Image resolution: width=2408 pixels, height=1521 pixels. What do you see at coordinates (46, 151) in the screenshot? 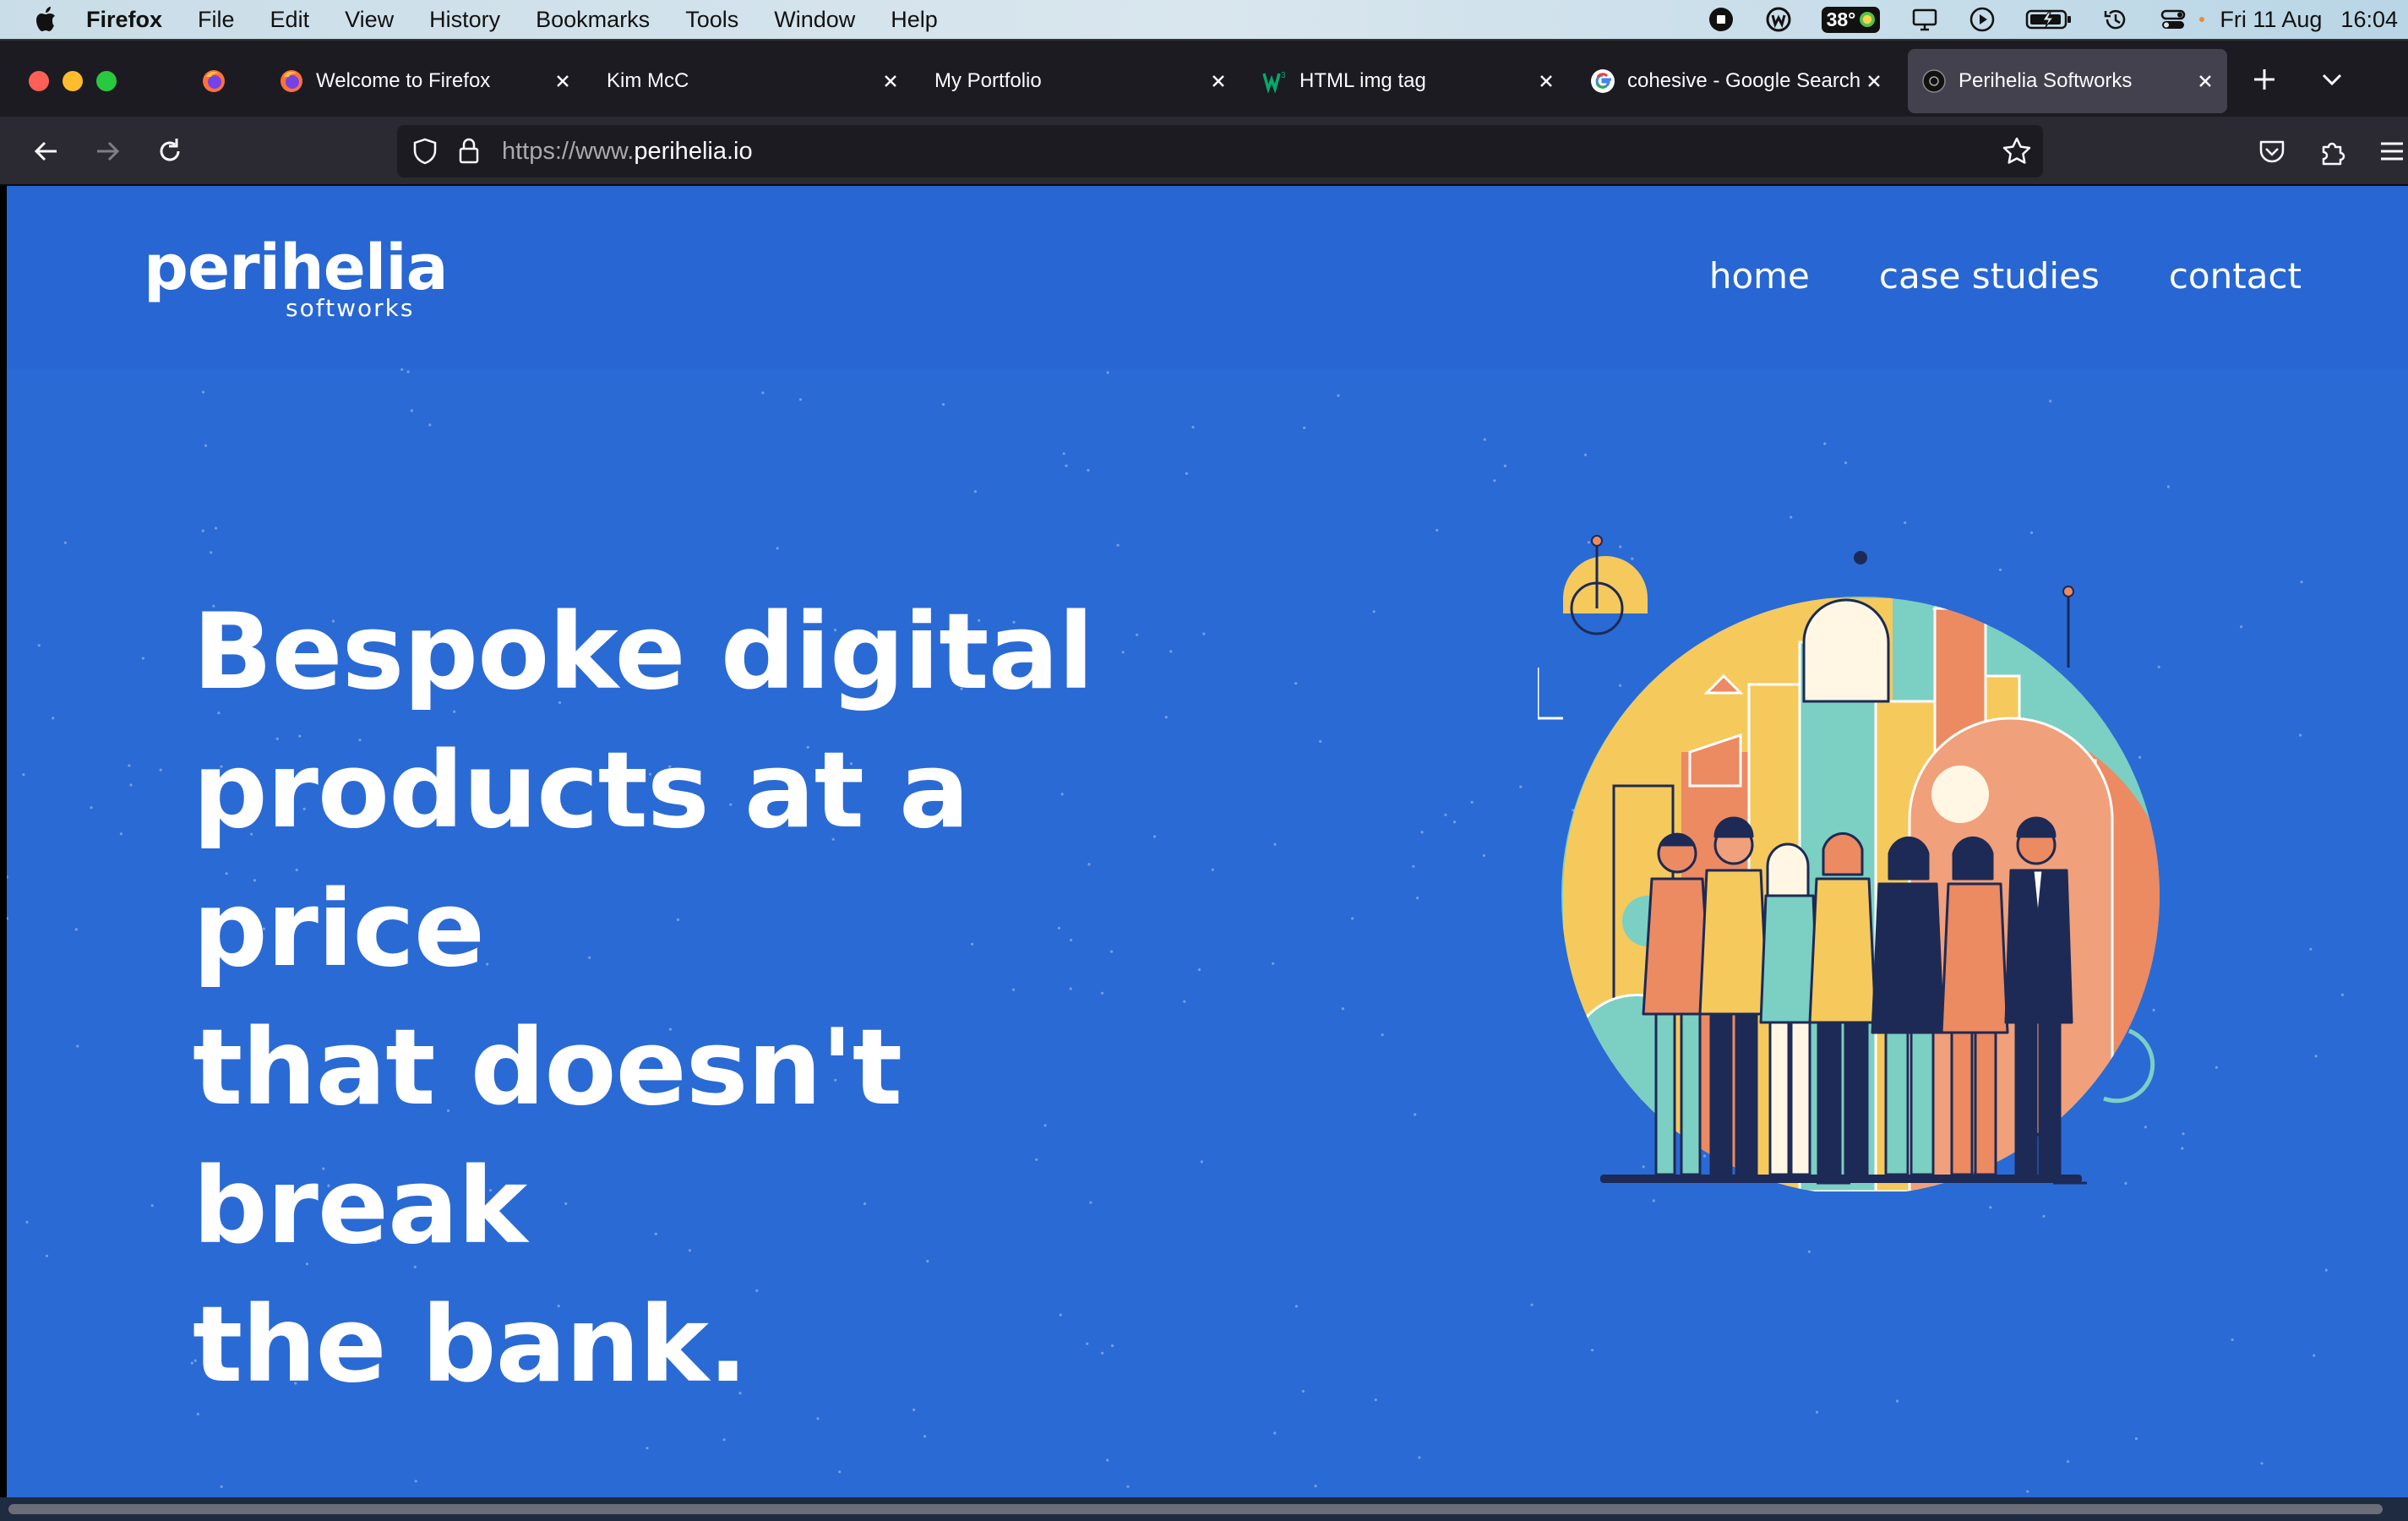
I see `back-arrow-icon` at bounding box center [46, 151].